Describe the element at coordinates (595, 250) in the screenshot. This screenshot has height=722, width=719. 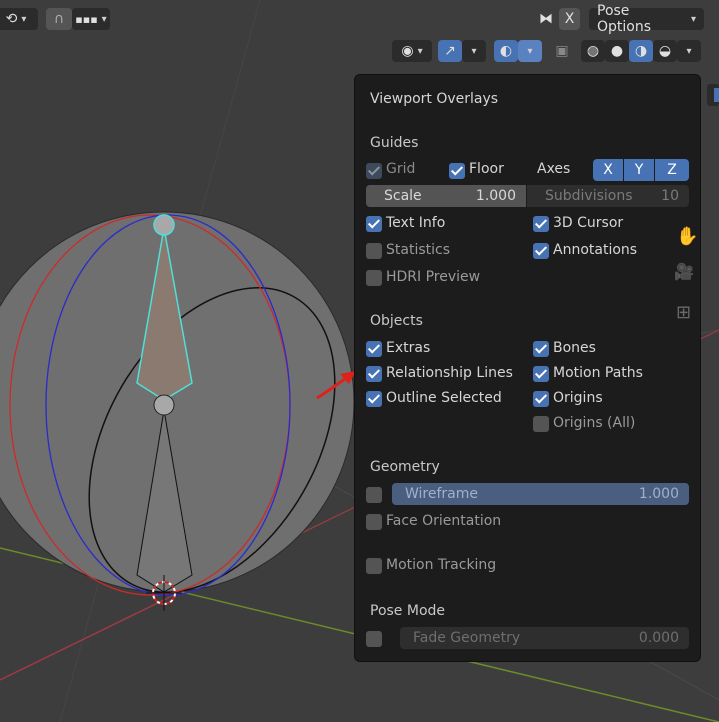
I see `annotations-label: Annotations` at that location.